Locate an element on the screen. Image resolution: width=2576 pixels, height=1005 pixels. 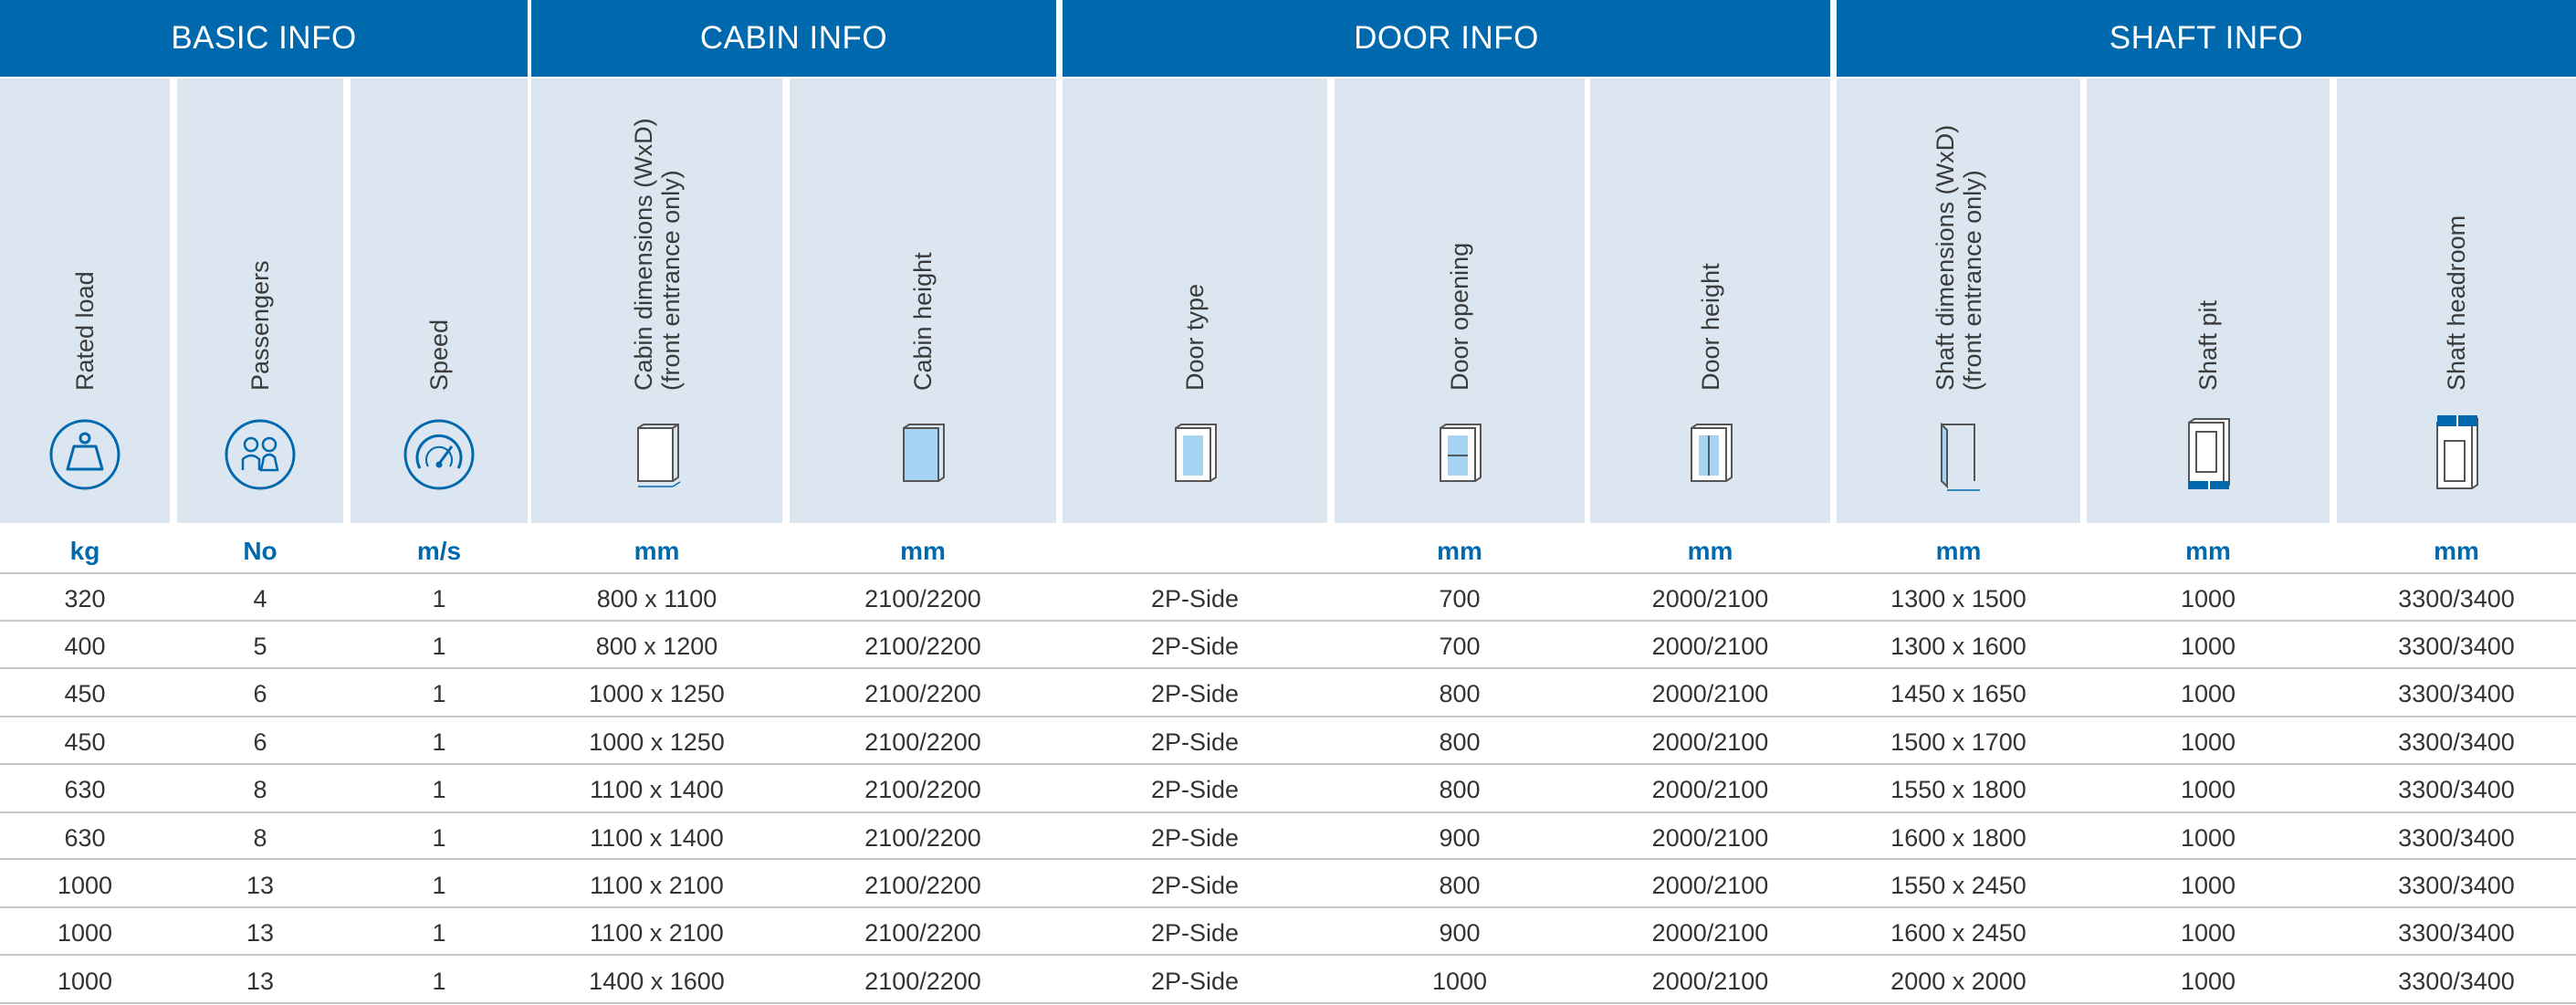
cell-shaft-dimensions: 1450 x 1650 is located at coordinates (1958, 694).